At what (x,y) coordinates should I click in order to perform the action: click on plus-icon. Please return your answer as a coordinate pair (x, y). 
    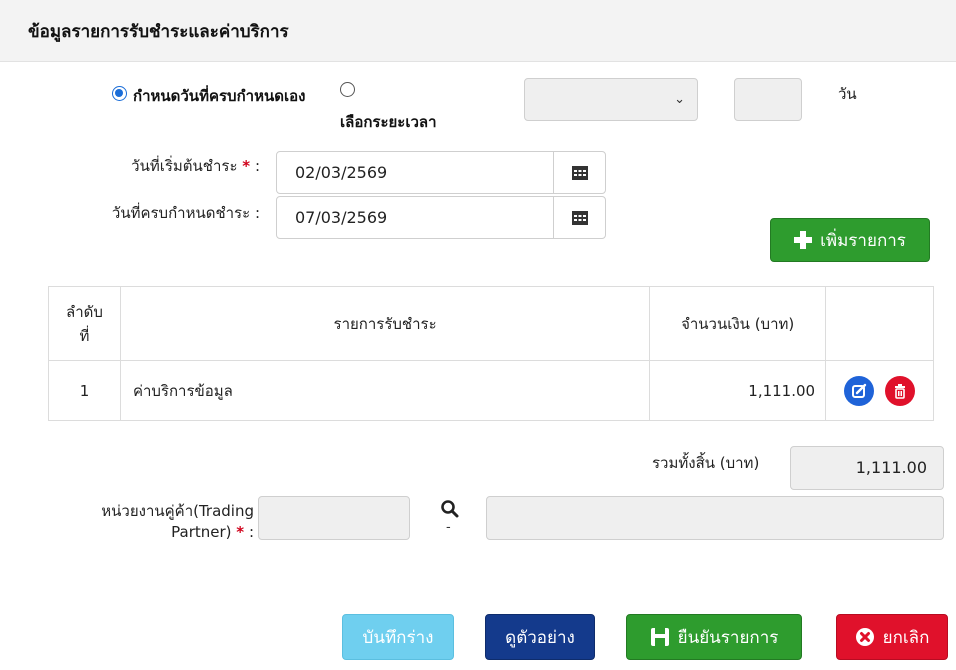
    Looking at the image, I should click on (803, 240).